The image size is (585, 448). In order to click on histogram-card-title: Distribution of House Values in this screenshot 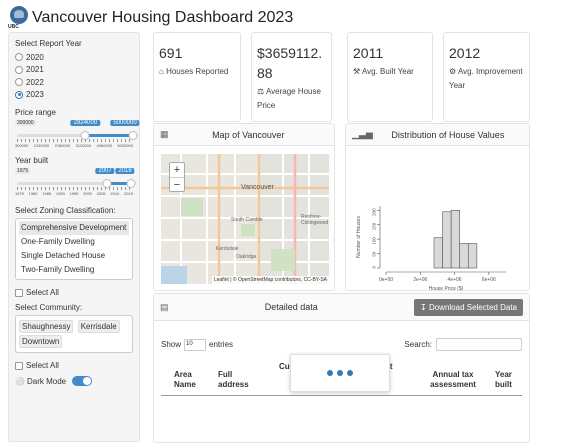, I will do `click(448, 134)`.